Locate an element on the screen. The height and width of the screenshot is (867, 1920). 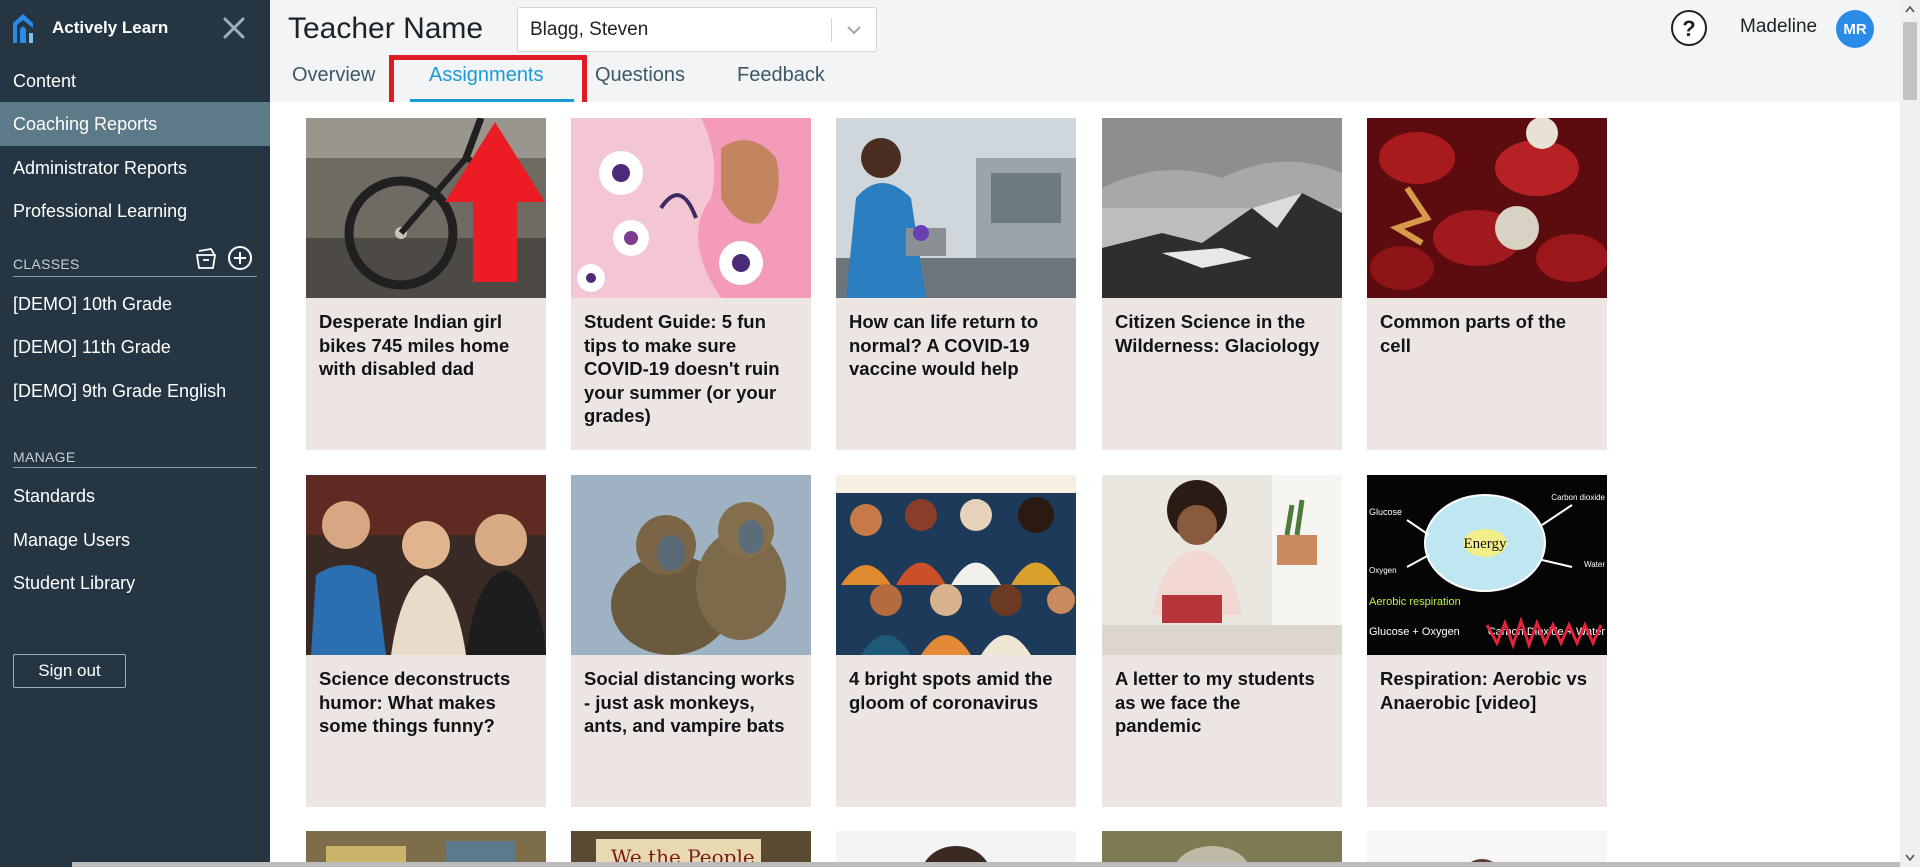
thumbnail-glacier is located at coordinates (1222, 208).